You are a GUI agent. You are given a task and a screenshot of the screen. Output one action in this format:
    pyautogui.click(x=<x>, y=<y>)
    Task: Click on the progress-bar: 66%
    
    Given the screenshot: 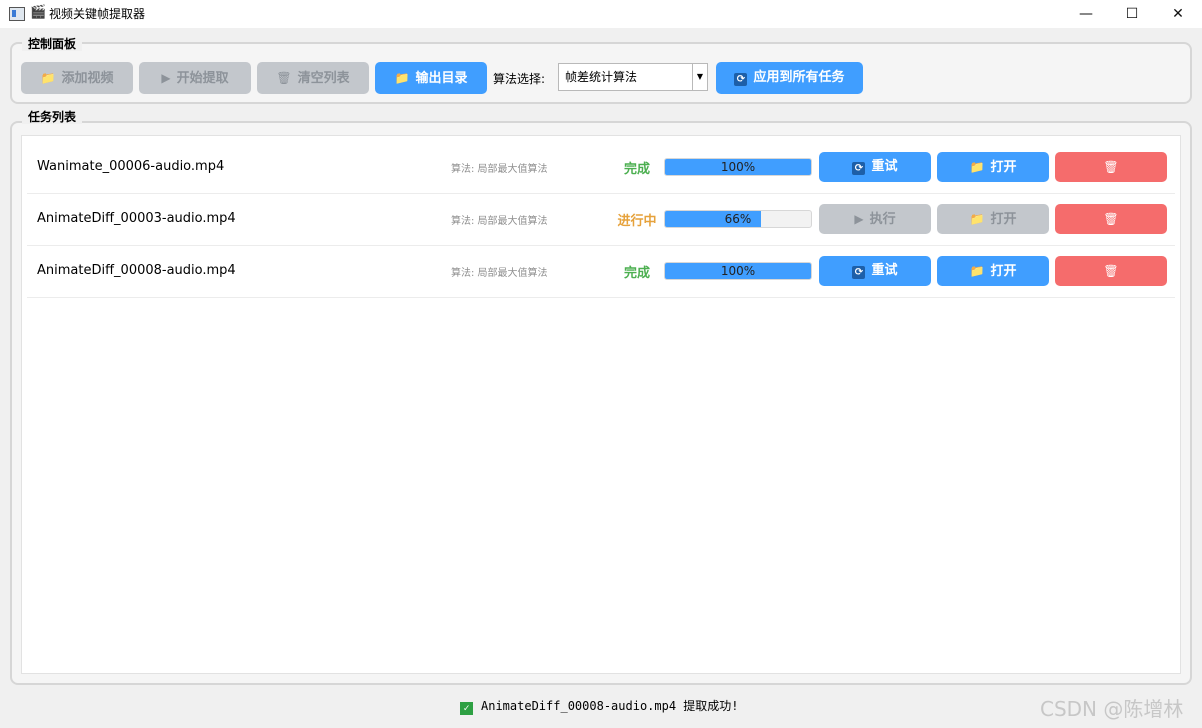 What is the action you would take?
    pyautogui.click(x=738, y=219)
    